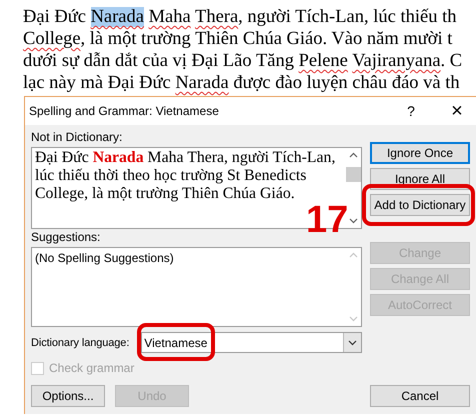  I want to click on dropdown-button, so click(352, 342).